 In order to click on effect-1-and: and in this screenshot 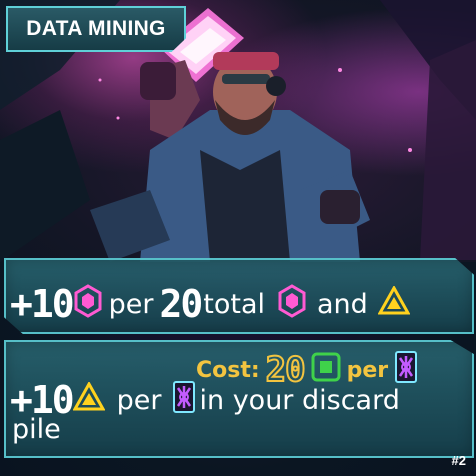, I will do `click(342, 304)`.